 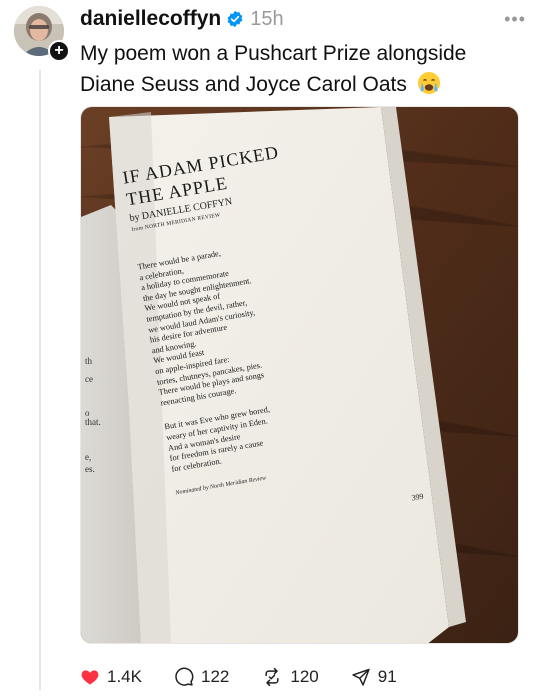 I want to click on repost-icon, so click(x=272, y=677).